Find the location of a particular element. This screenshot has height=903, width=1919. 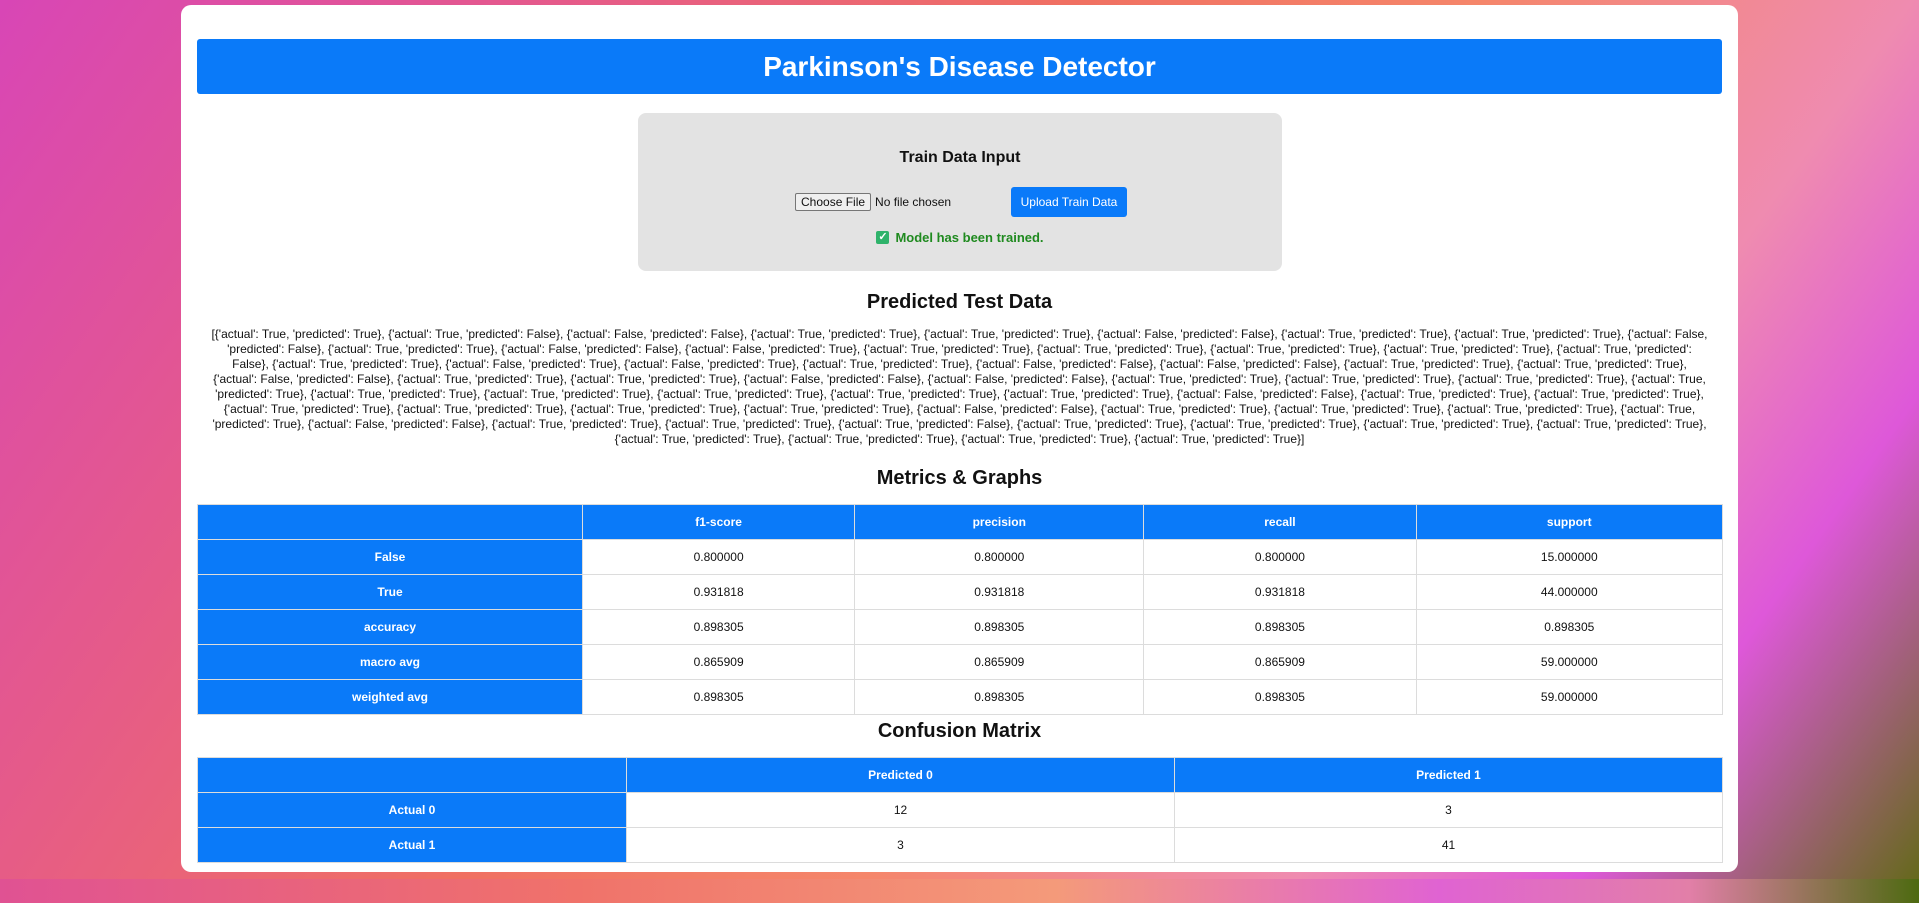

column-header: recall is located at coordinates (1280, 522).